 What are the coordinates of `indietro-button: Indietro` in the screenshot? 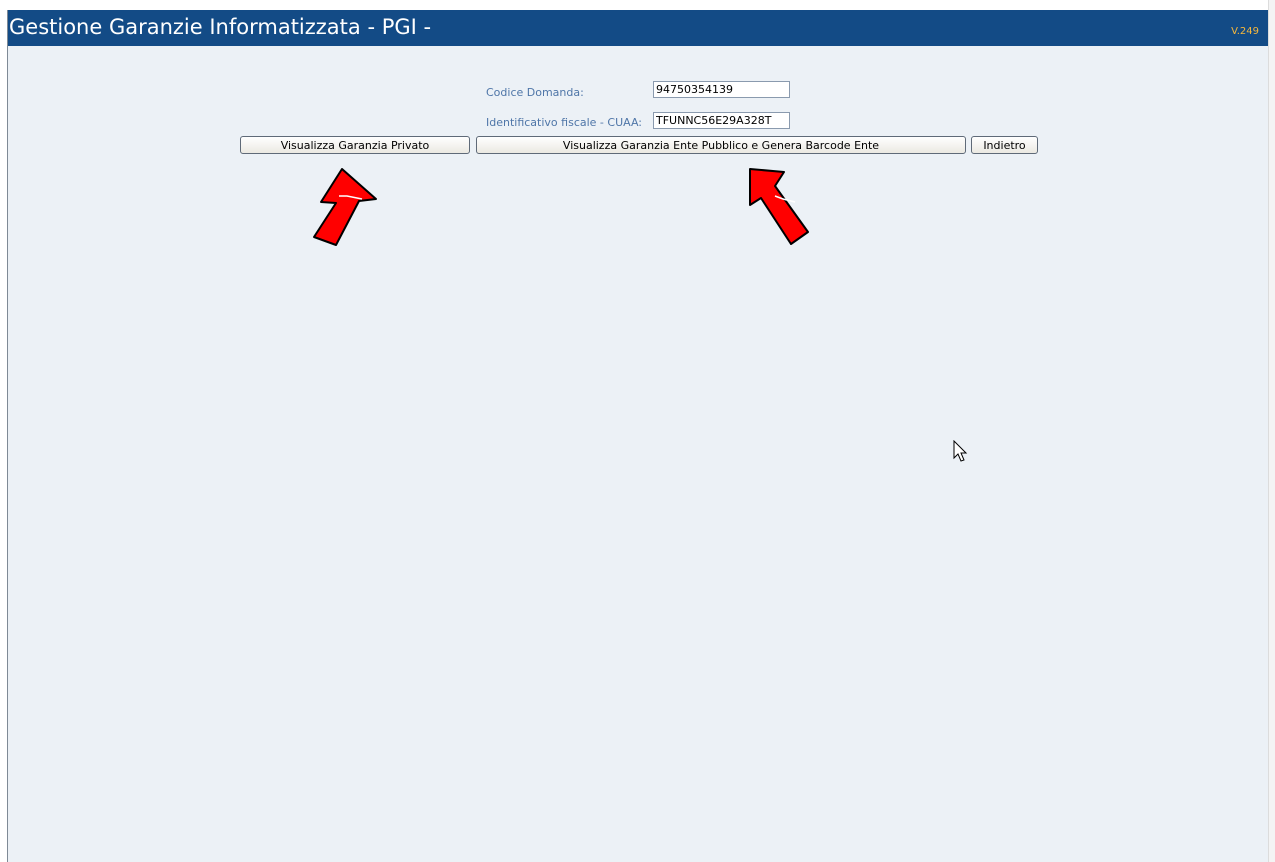 It's located at (1004, 145).